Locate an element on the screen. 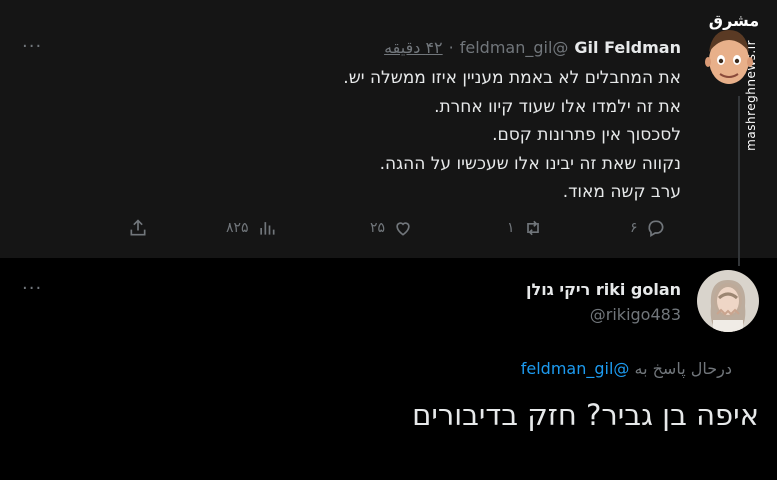  share-icon is located at coordinates (138, 227).